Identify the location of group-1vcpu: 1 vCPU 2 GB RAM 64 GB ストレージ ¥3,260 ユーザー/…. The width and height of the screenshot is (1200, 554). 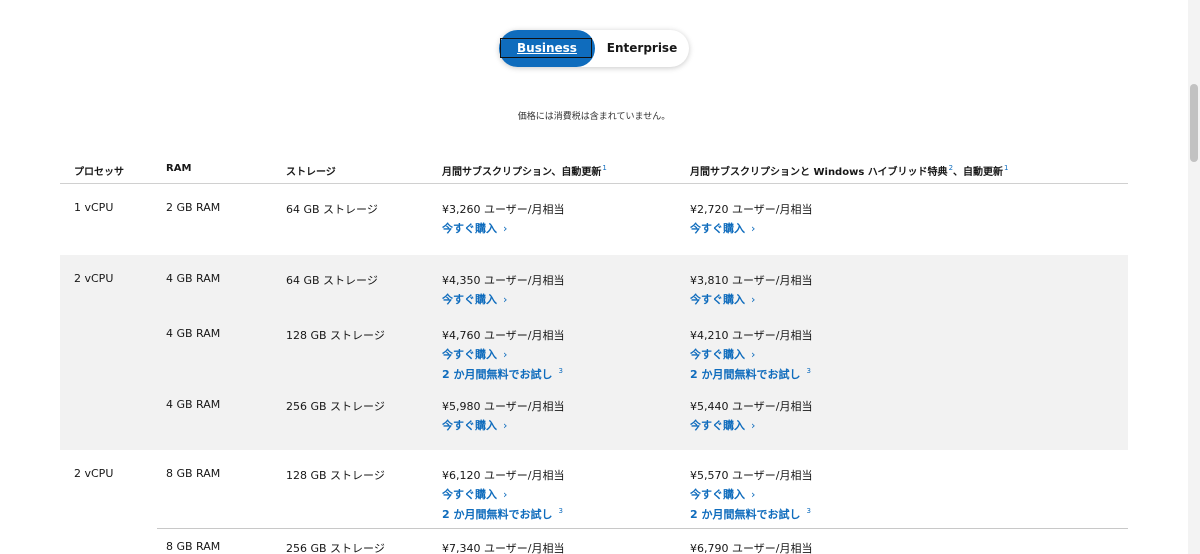
(594, 219).